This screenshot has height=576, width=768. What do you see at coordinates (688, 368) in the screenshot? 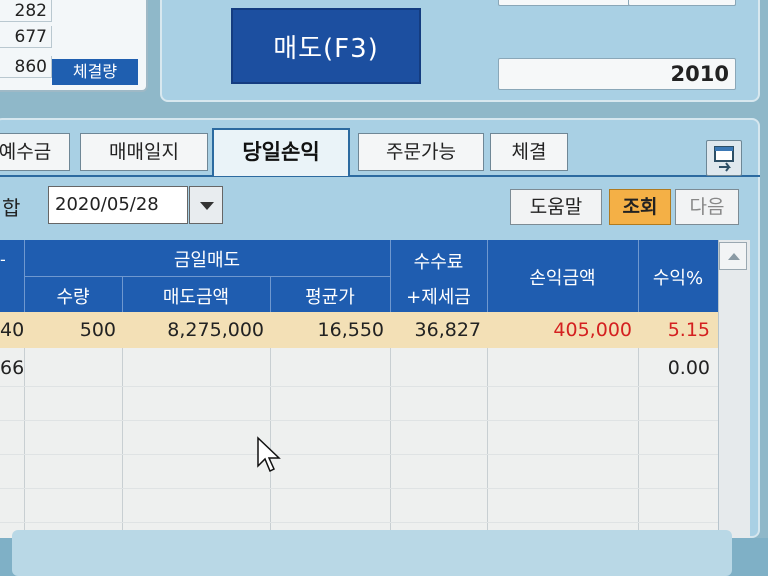
I see `row2-return: 0.00` at bounding box center [688, 368].